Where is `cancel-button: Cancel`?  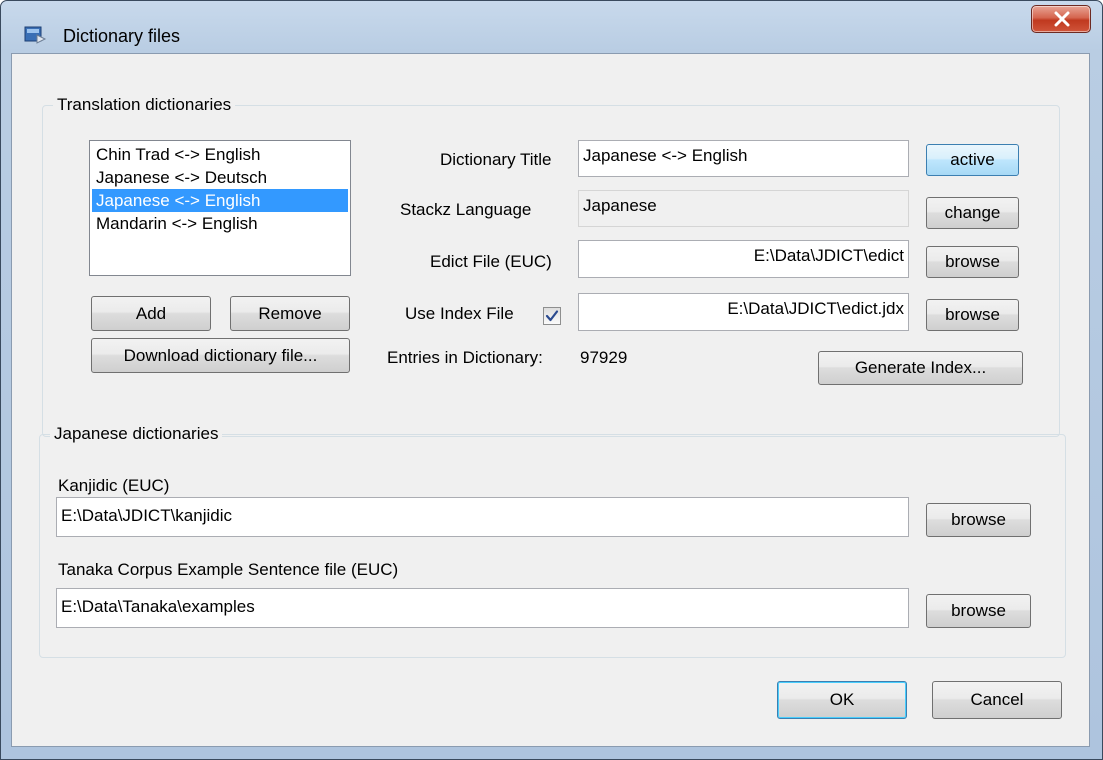
cancel-button: Cancel is located at coordinates (997, 700).